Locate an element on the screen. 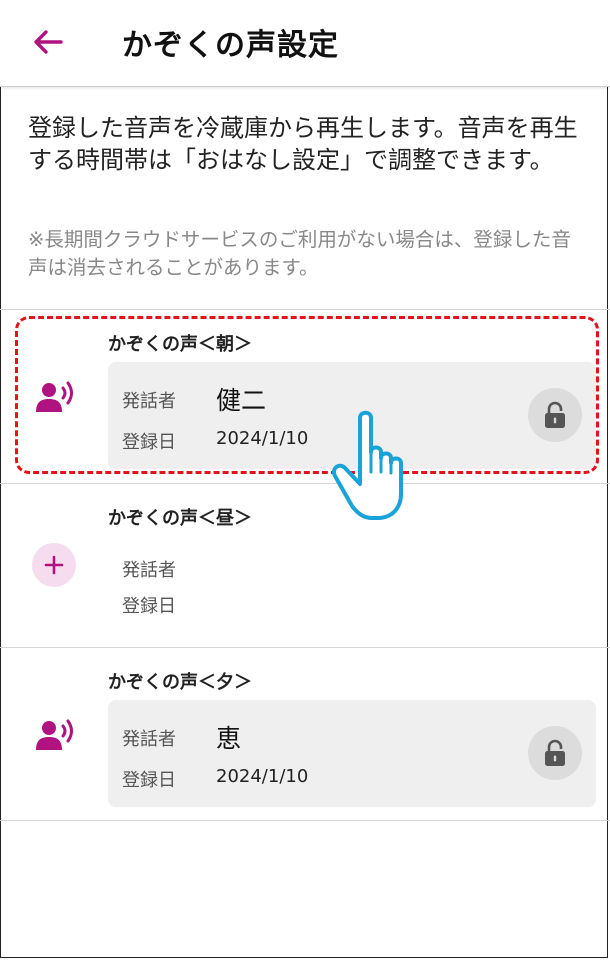 The height and width of the screenshot is (960, 610). add-voice-button is located at coordinates (54, 565).